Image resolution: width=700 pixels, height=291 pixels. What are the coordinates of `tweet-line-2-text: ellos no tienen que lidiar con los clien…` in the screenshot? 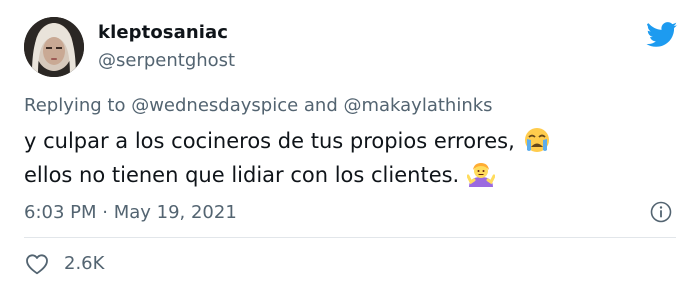 It's located at (242, 175).